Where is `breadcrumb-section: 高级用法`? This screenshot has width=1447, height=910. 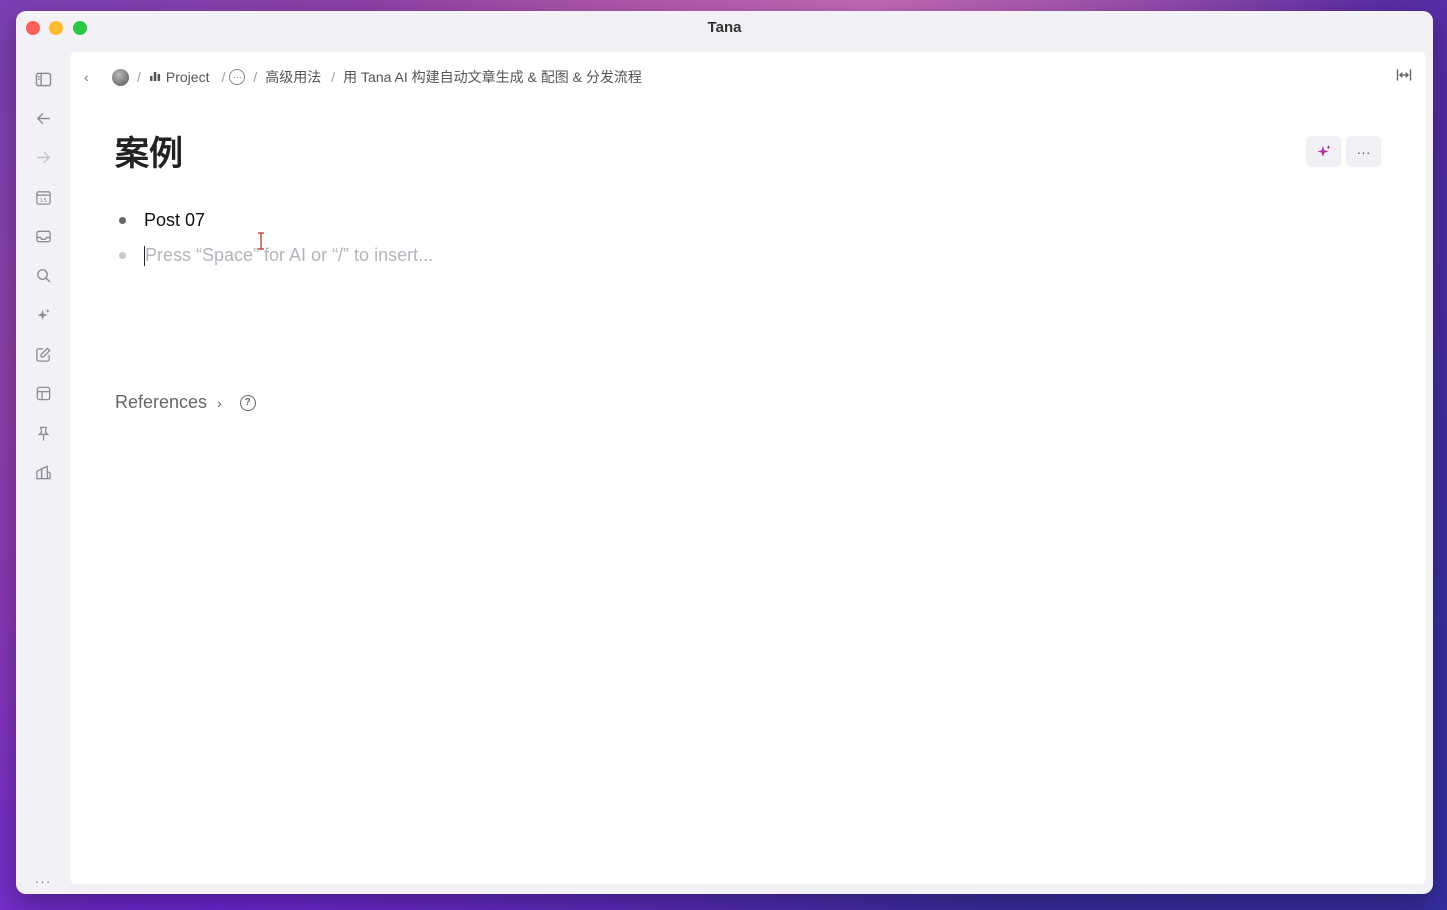 breadcrumb-section: 高级用法 is located at coordinates (293, 77).